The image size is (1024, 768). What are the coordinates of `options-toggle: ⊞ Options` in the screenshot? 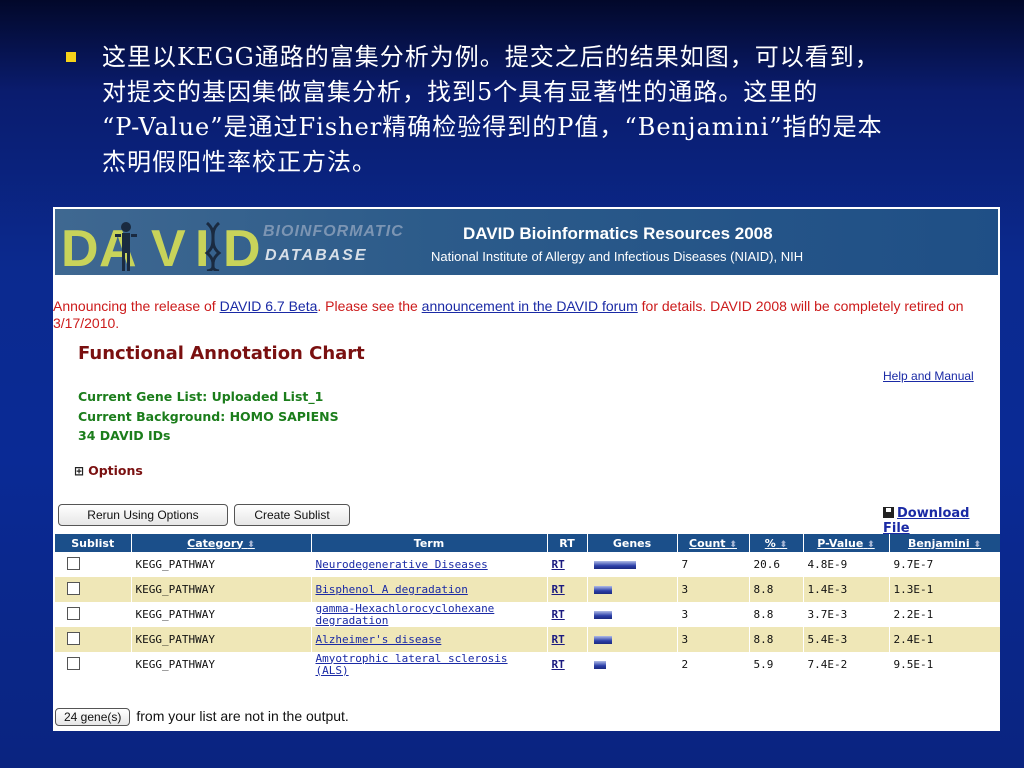 It's located at (108, 470).